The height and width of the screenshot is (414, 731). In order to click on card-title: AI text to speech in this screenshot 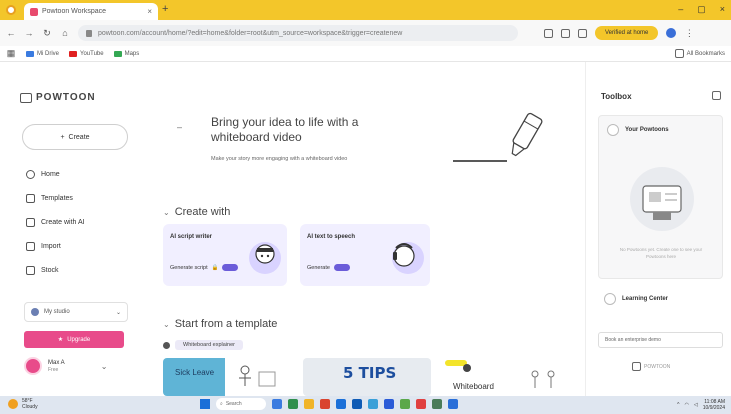, I will do `click(331, 237)`.